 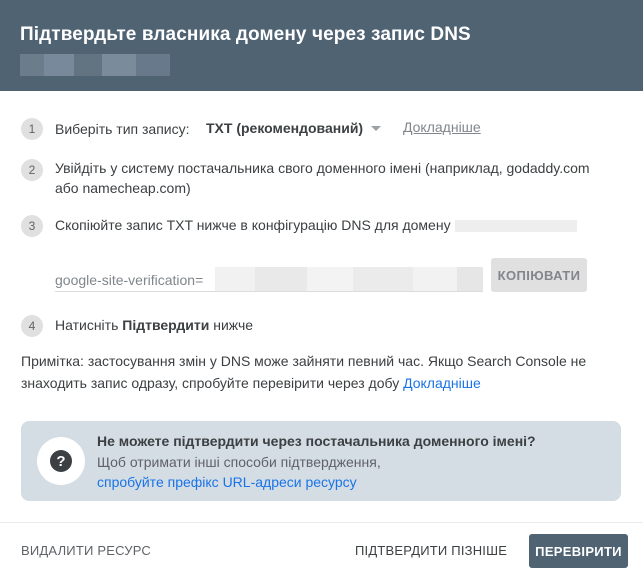 What do you see at coordinates (285, 128) in the screenshot?
I see `record-type-value: TXT (рекомендований)` at bounding box center [285, 128].